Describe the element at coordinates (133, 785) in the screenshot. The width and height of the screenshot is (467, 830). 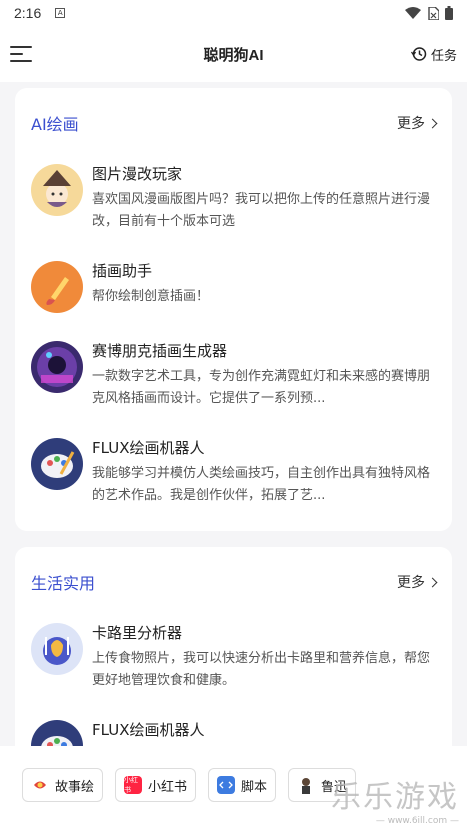
I see `xiaohongshu-icon: 小红书` at that location.